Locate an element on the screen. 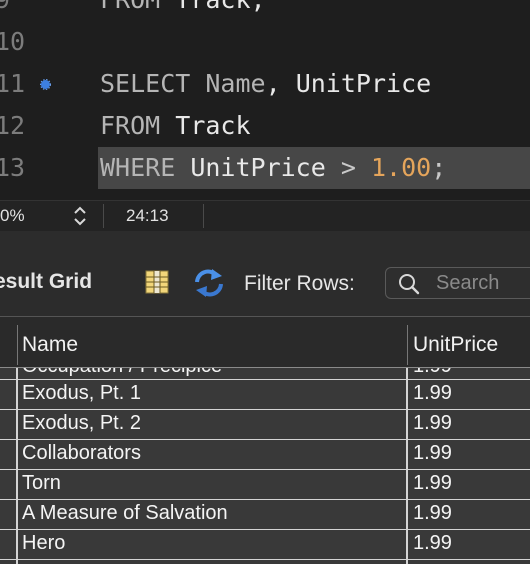 The width and height of the screenshot is (530, 564). filter-search-box is located at coordinates (457, 283).